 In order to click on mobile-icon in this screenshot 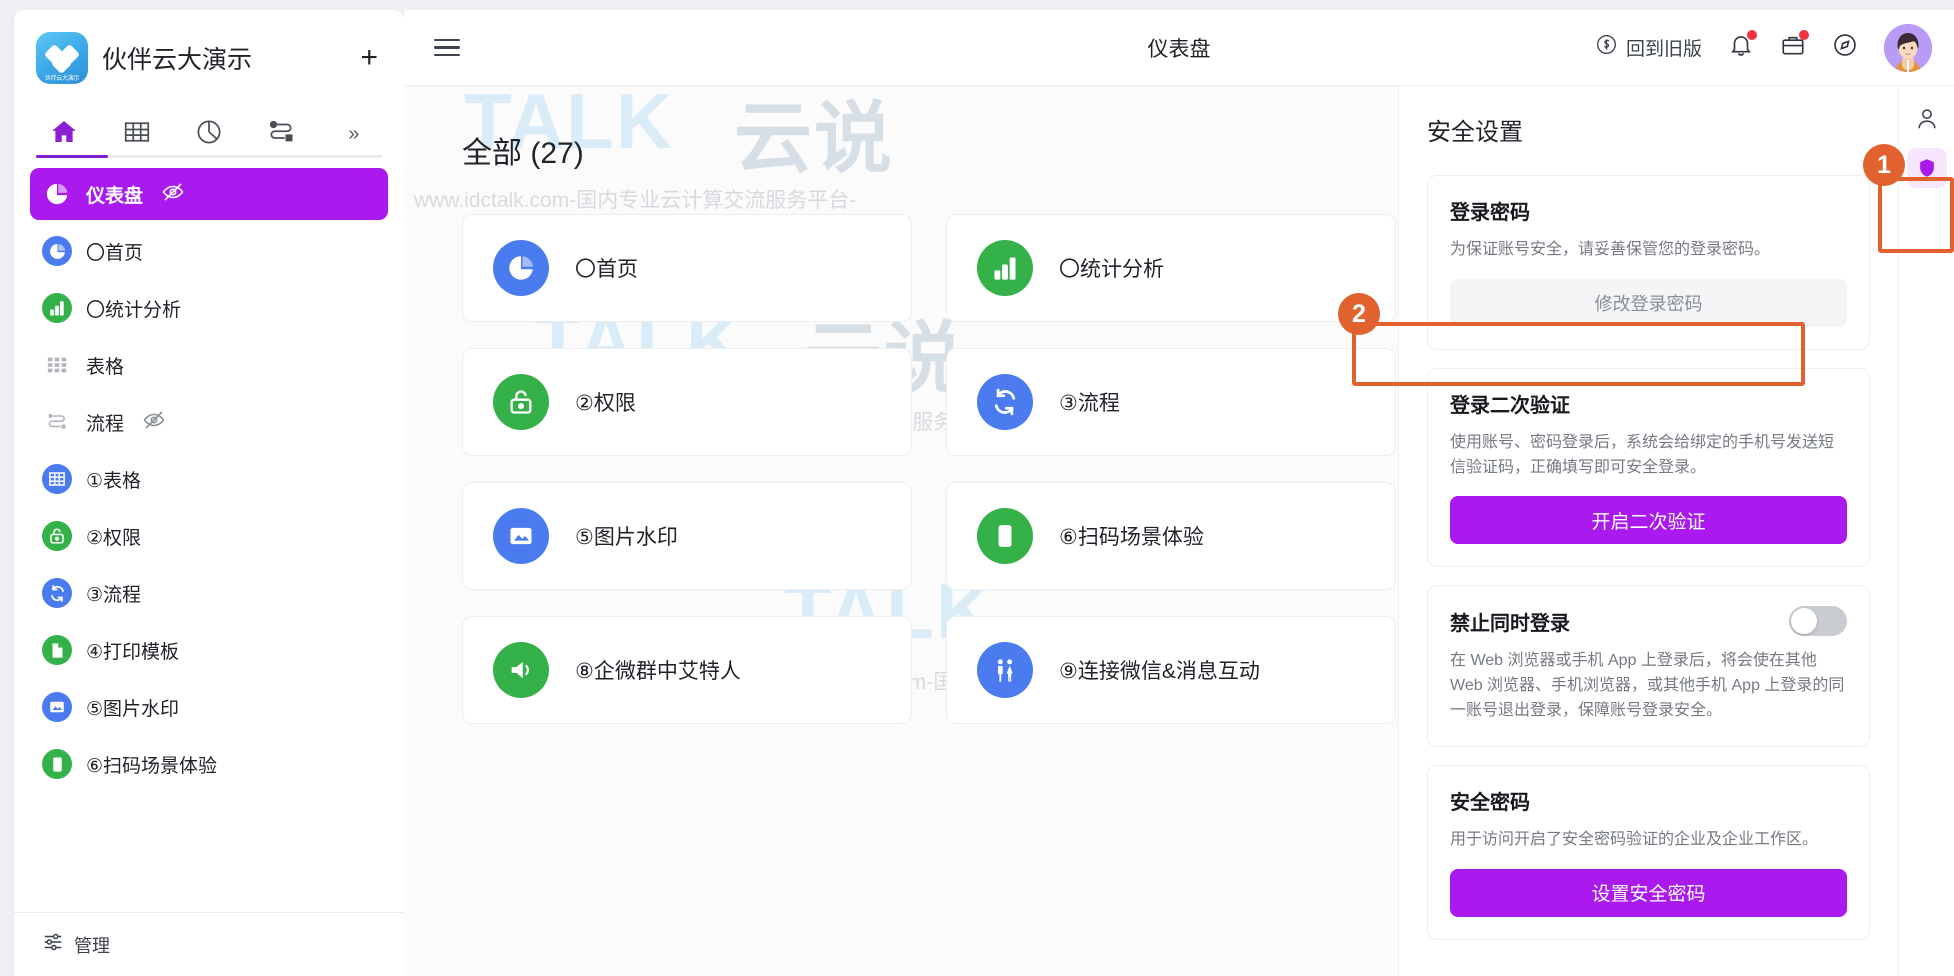, I will do `click(57, 764)`.